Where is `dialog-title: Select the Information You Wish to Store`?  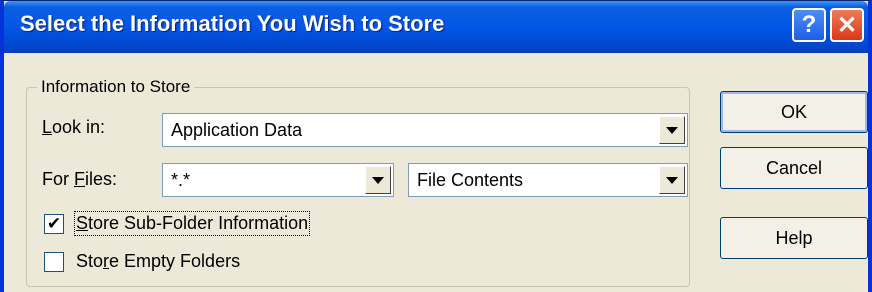
dialog-title: Select the Information You Wish to Store is located at coordinates (232, 23).